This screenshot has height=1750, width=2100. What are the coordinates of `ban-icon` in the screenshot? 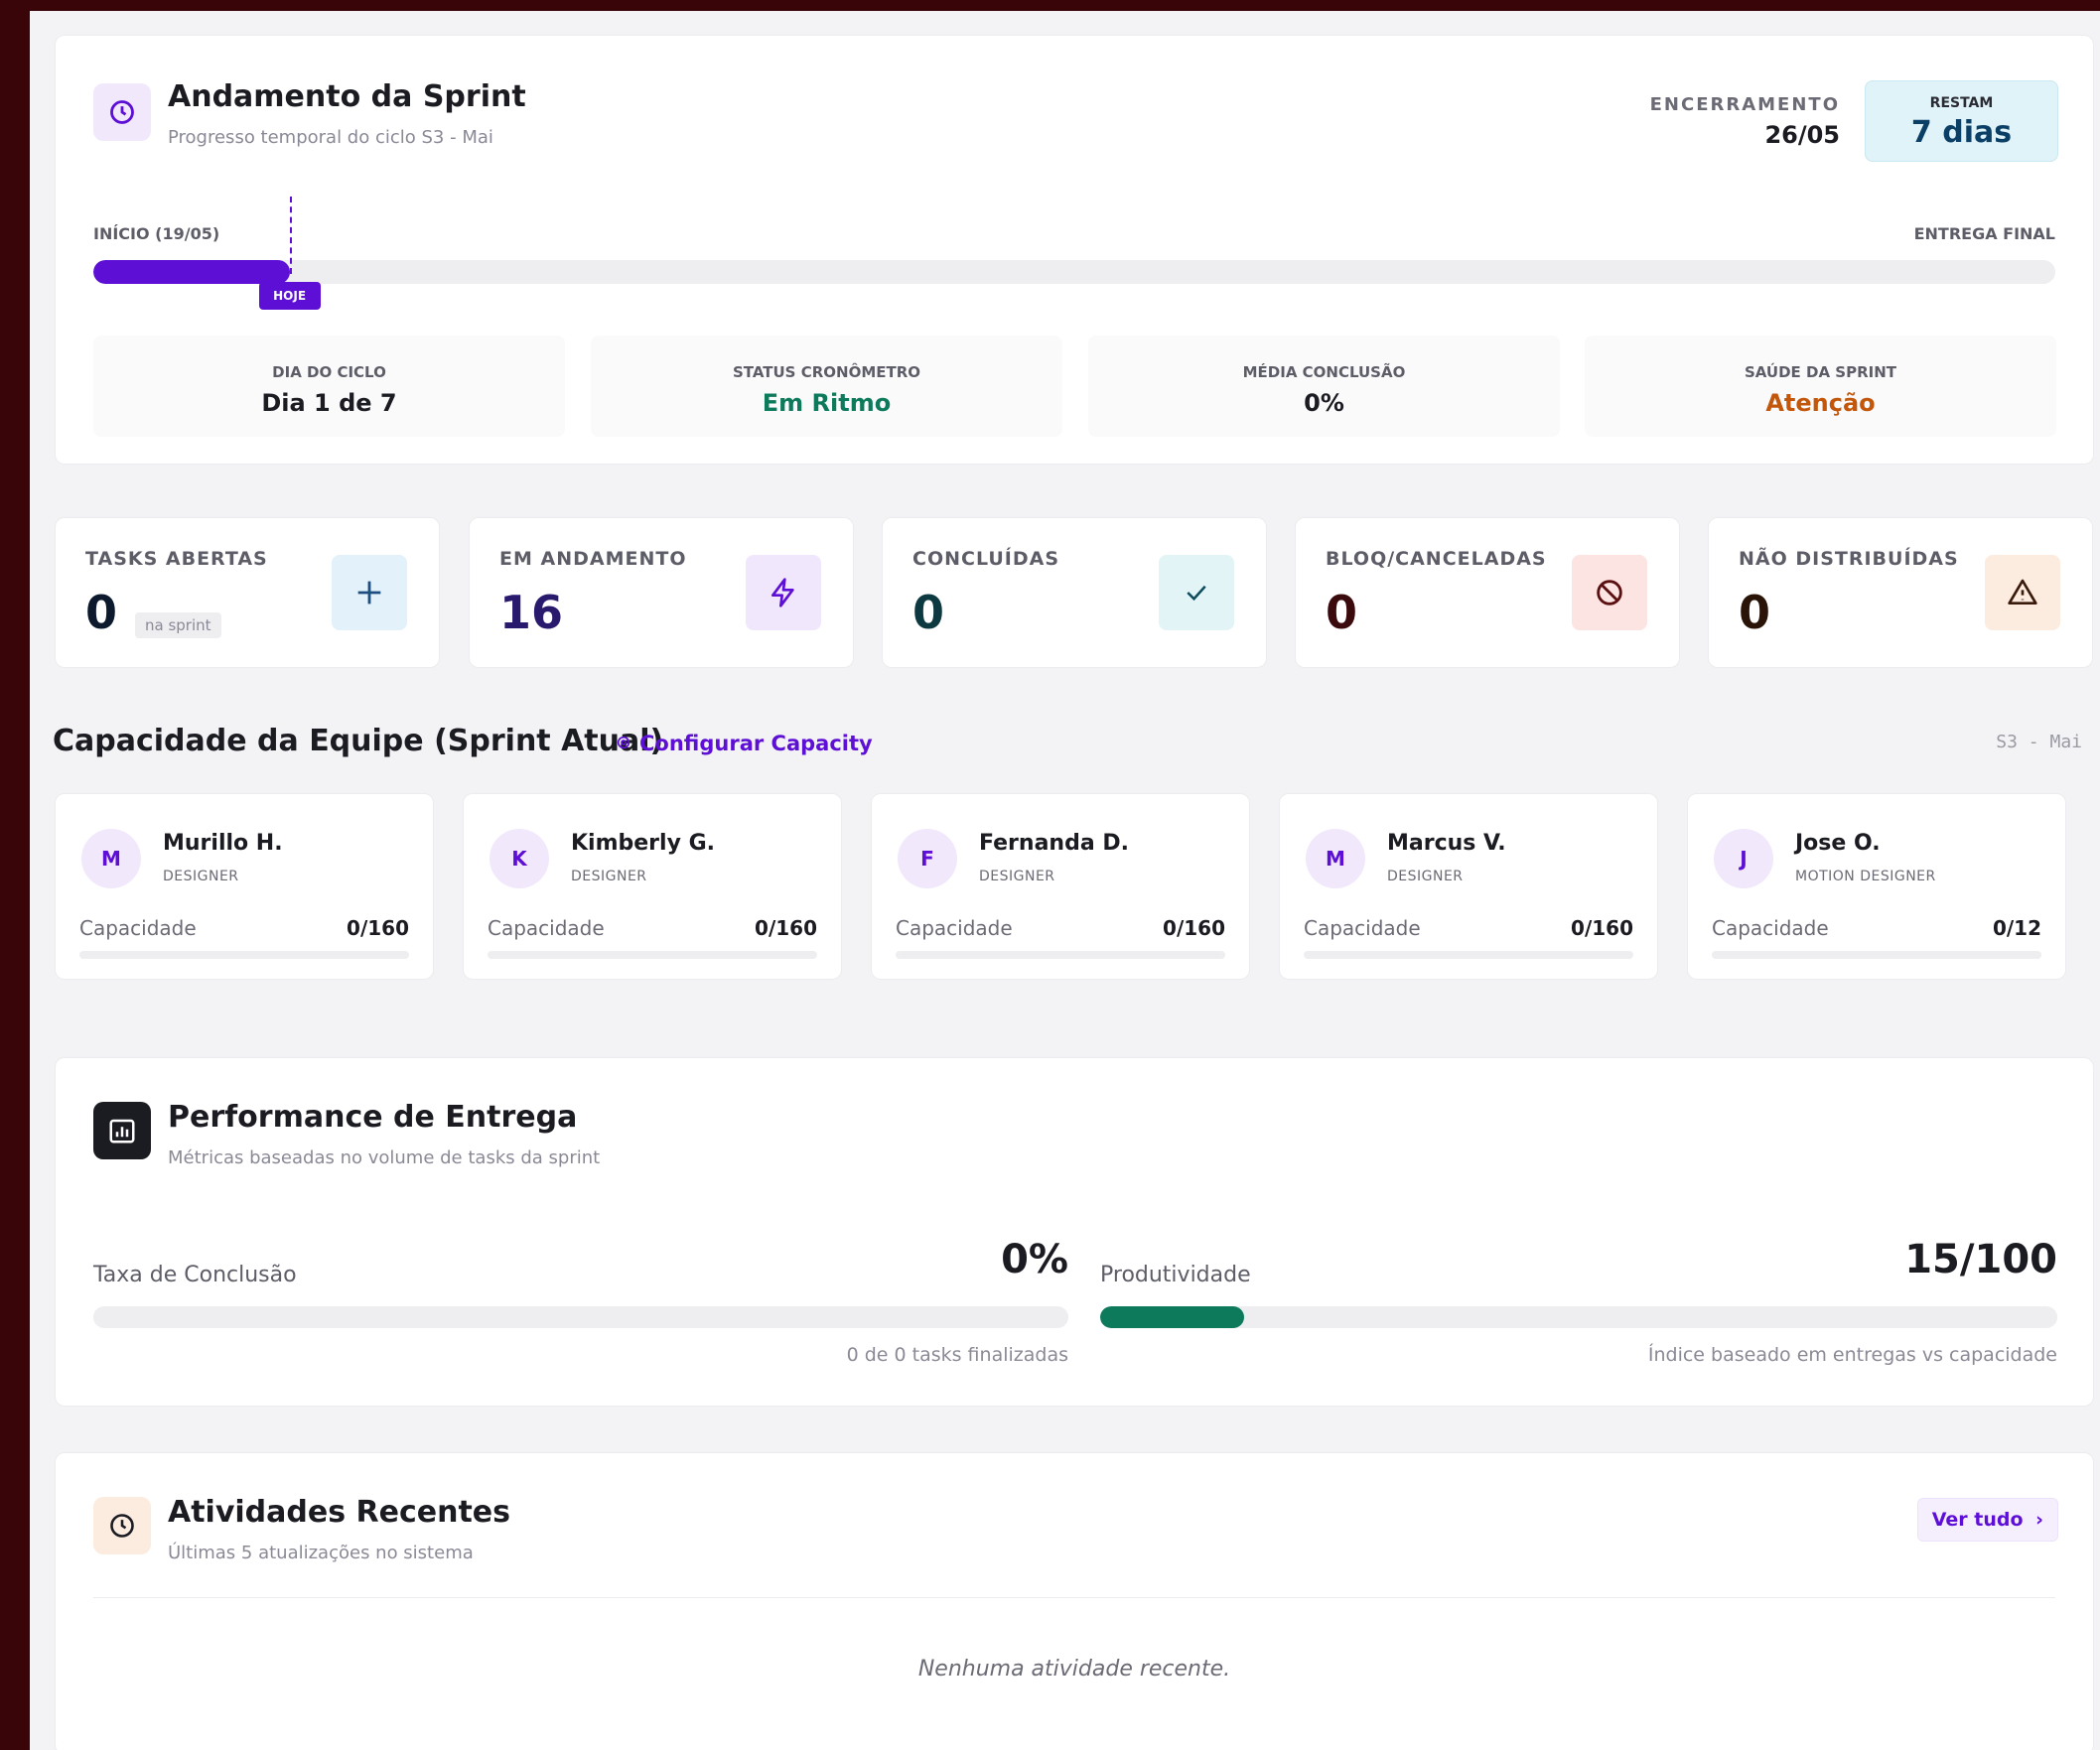 It's located at (1609, 592).